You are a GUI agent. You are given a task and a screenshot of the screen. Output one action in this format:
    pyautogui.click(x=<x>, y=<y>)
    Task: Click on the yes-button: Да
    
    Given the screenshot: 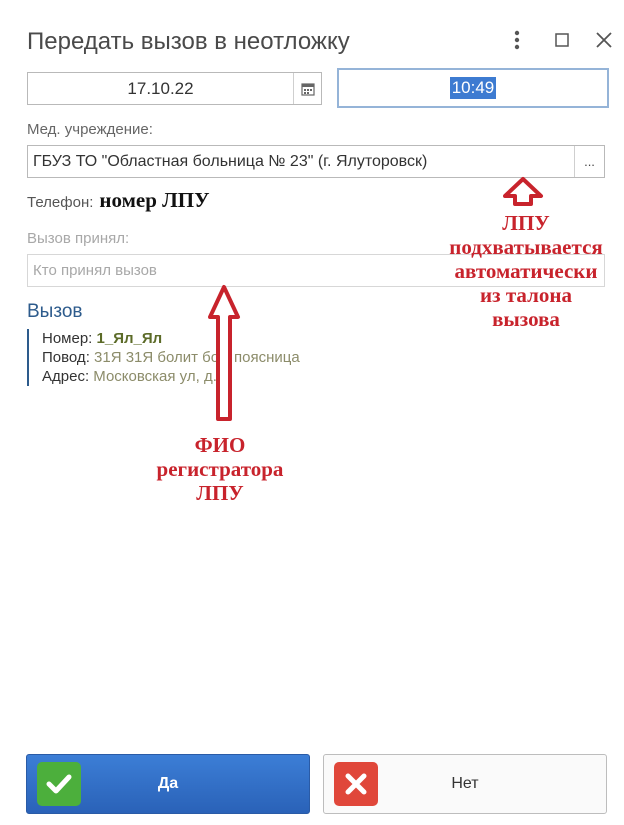 What is the action you would take?
    pyautogui.click(x=168, y=784)
    